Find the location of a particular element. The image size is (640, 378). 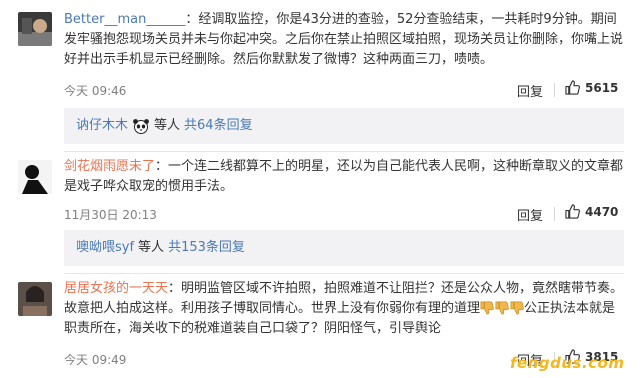

thread-link: 共64条回复 is located at coordinates (218, 126).